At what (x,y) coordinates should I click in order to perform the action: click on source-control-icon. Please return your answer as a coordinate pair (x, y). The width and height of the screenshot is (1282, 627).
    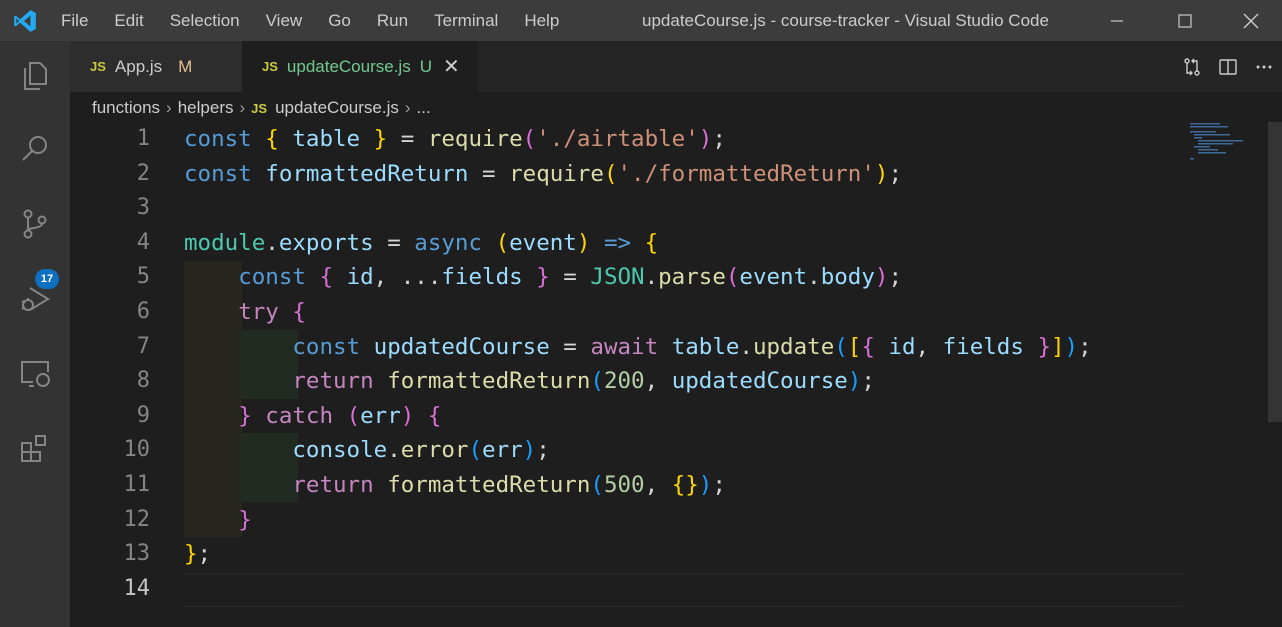
    Looking at the image, I should click on (35, 224).